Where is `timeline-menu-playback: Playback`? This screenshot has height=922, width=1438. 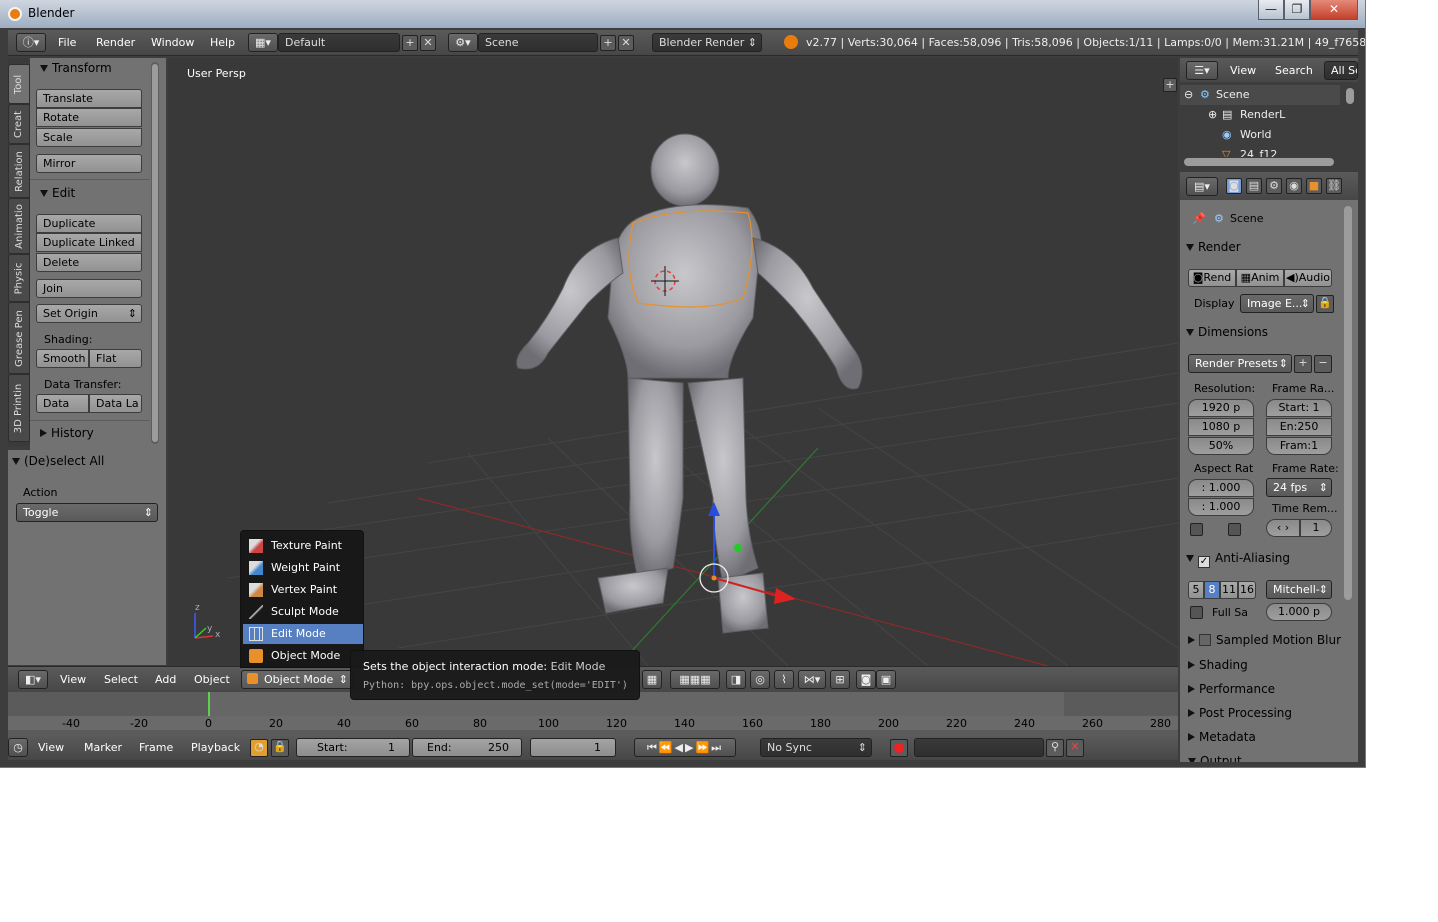
timeline-menu-playback: Playback is located at coordinates (215, 747).